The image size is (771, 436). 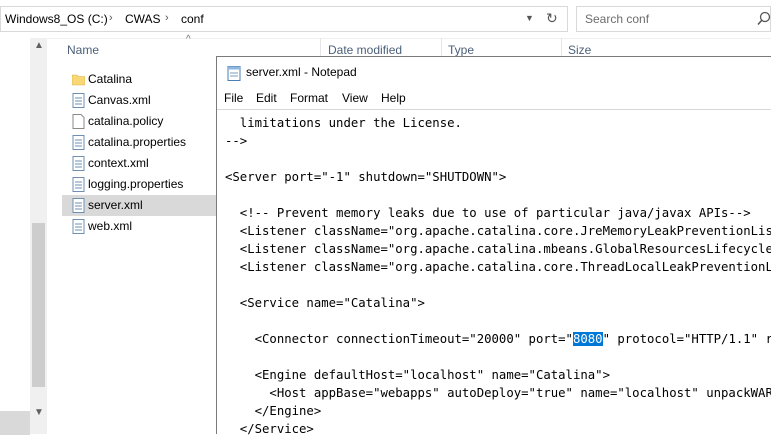 What do you see at coordinates (266, 98) in the screenshot?
I see `menu-edit: Edit` at bounding box center [266, 98].